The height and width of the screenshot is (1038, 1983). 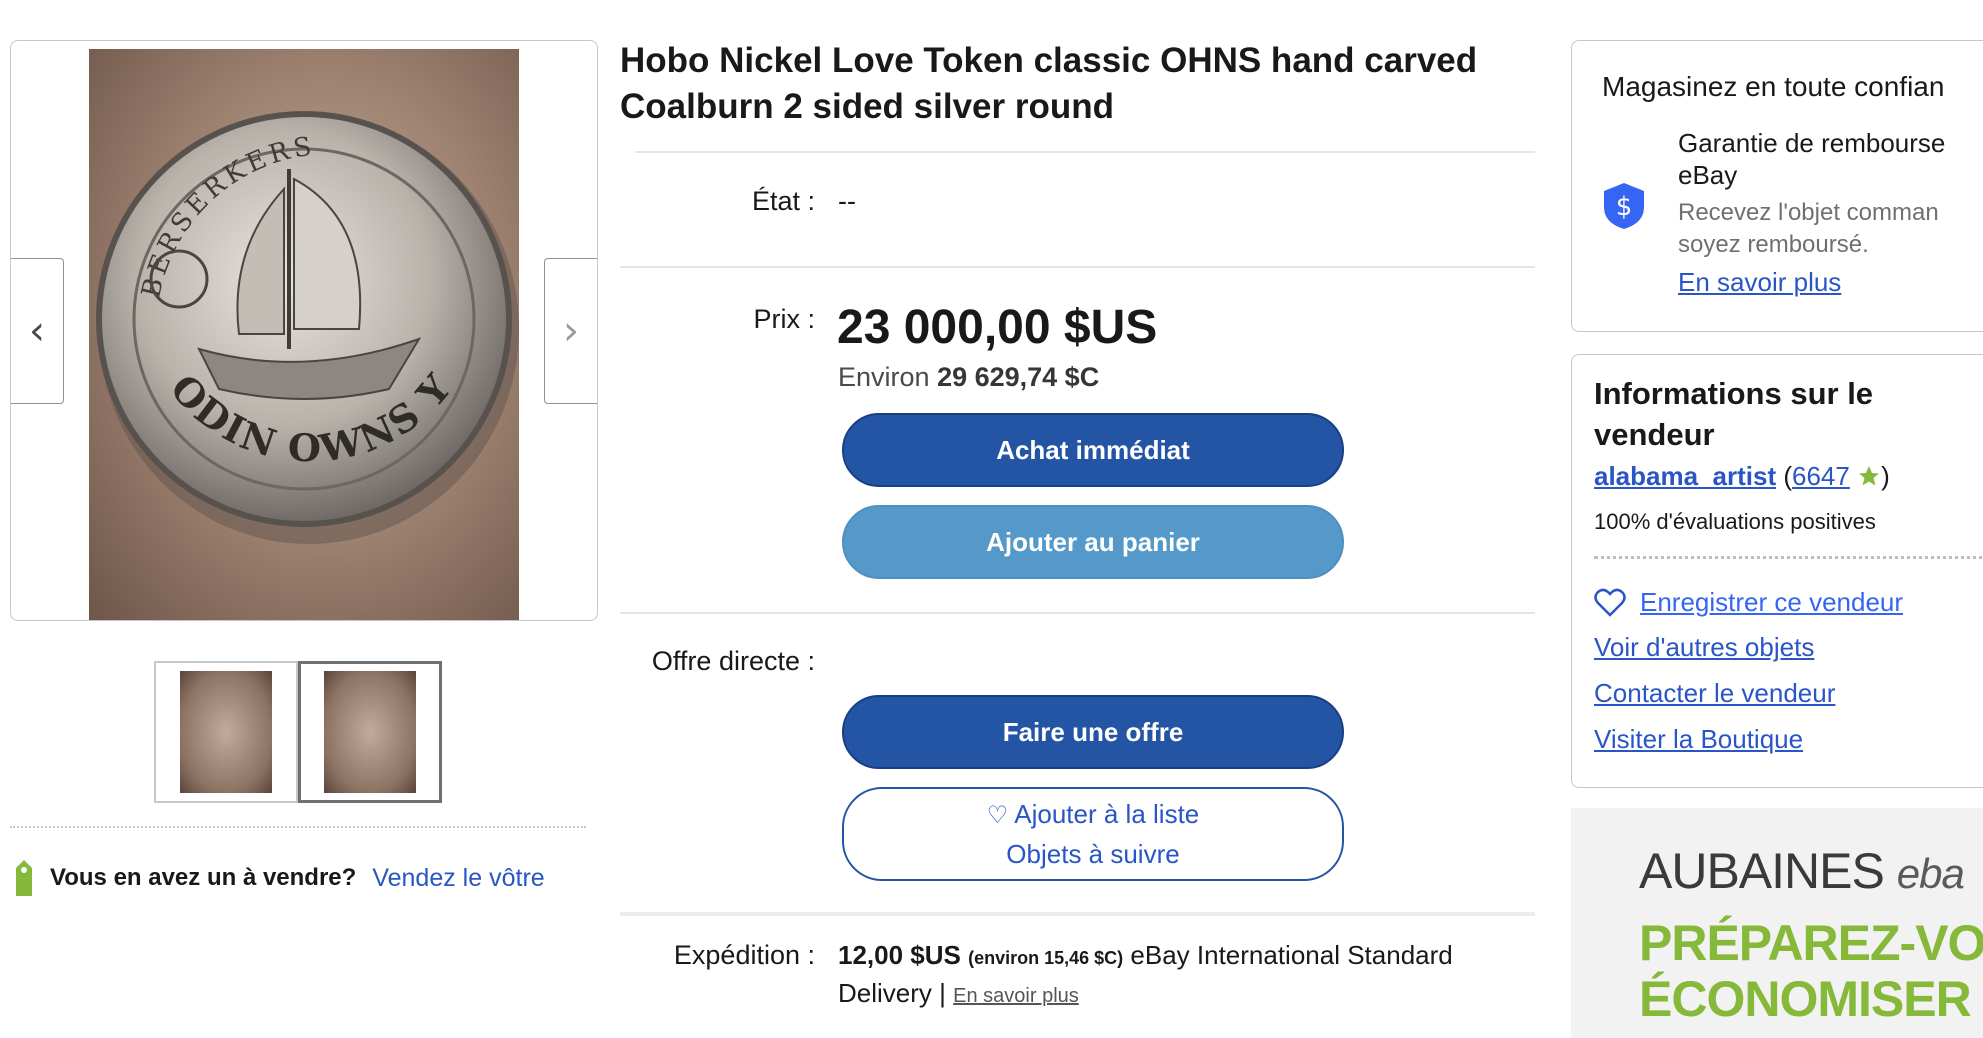 What do you see at coordinates (1698, 739) in the screenshot?
I see `visit-store-link: Visiter la Boutique` at bounding box center [1698, 739].